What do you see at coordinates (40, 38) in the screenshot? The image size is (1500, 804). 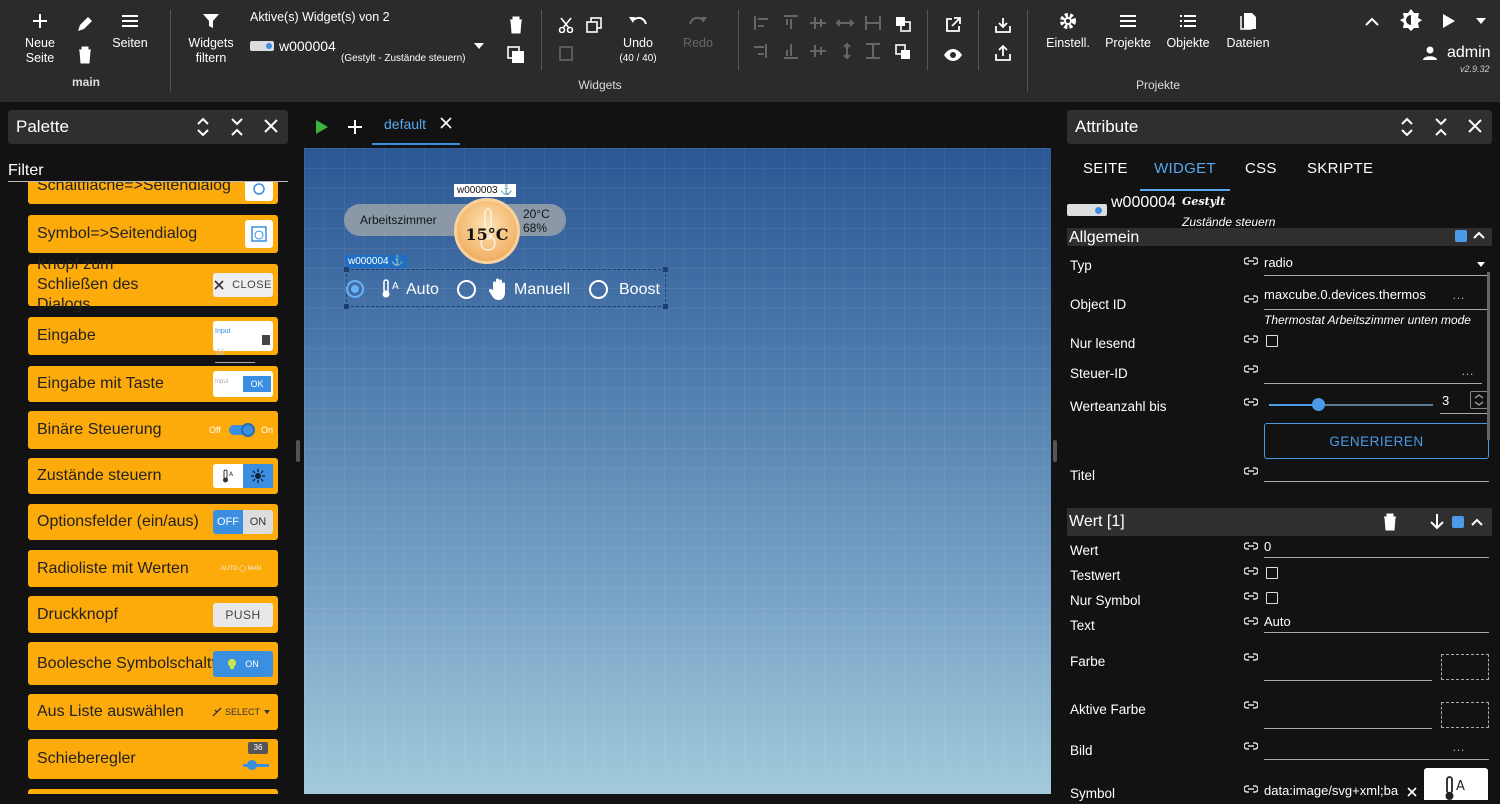 I see `new-page-button: Neue Seite` at bounding box center [40, 38].